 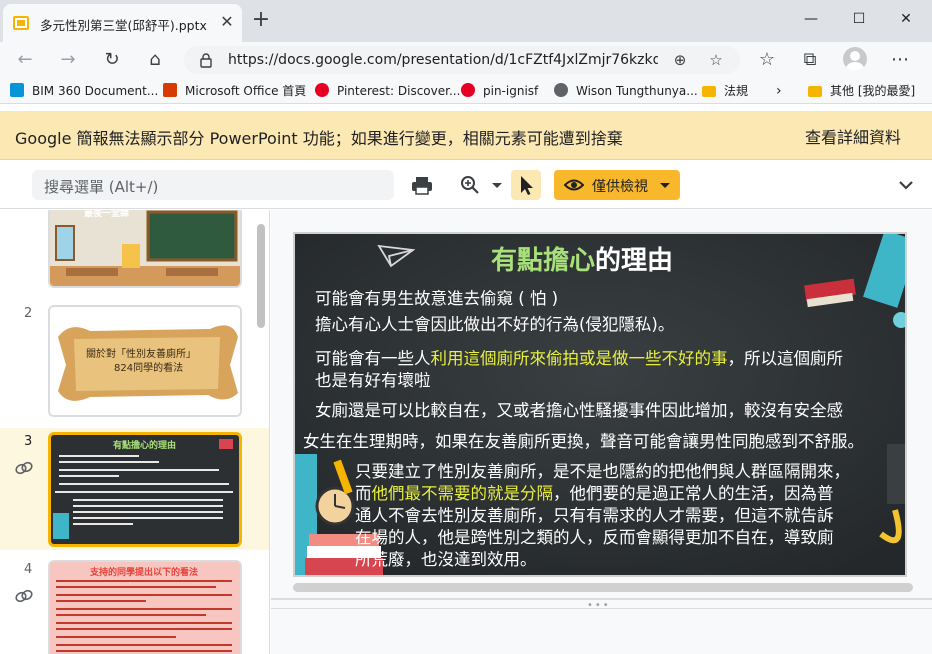 What do you see at coordinates (634, 261) in the screenshot?
I see `slide-title-rest: 的理由` at bounding box center [634, 261].